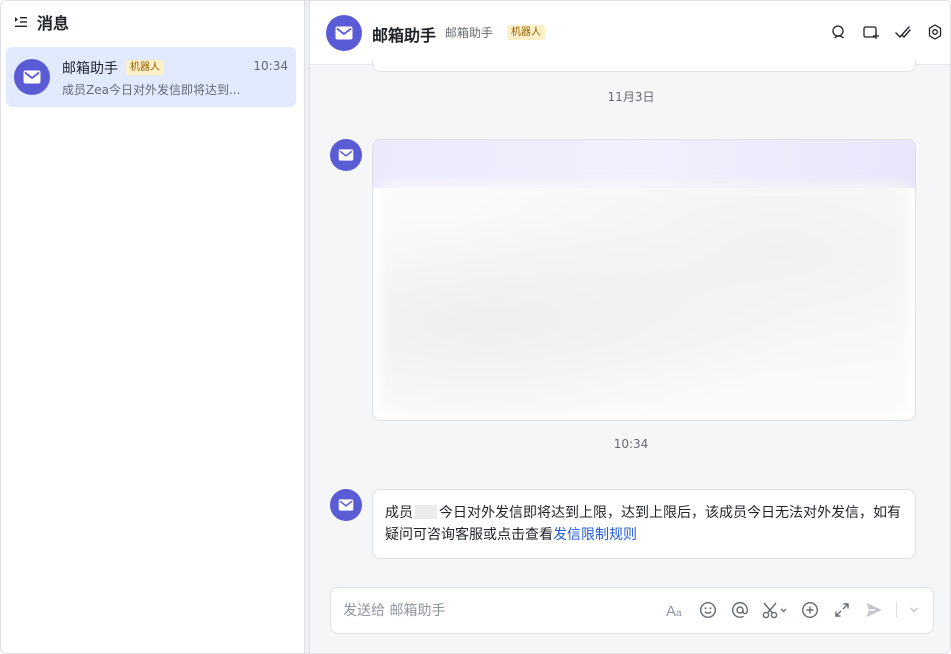  What do you see at coordinates (874, 610) in the screenshot?
I see `send-icon` at bounding box center [874, 610].